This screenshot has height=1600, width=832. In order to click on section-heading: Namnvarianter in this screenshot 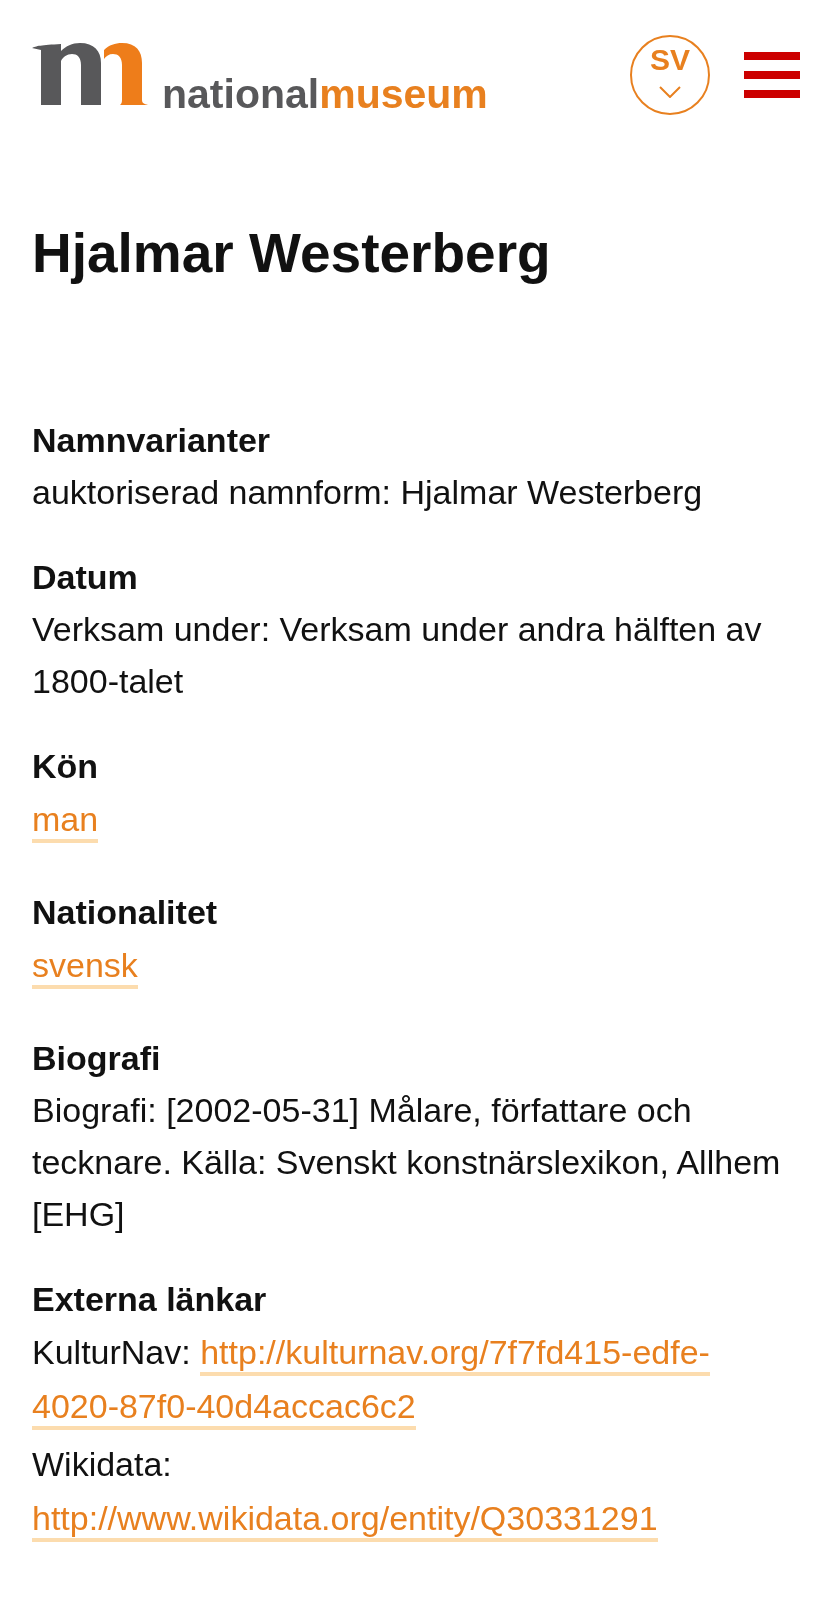, I will do `click(151, 440)`.